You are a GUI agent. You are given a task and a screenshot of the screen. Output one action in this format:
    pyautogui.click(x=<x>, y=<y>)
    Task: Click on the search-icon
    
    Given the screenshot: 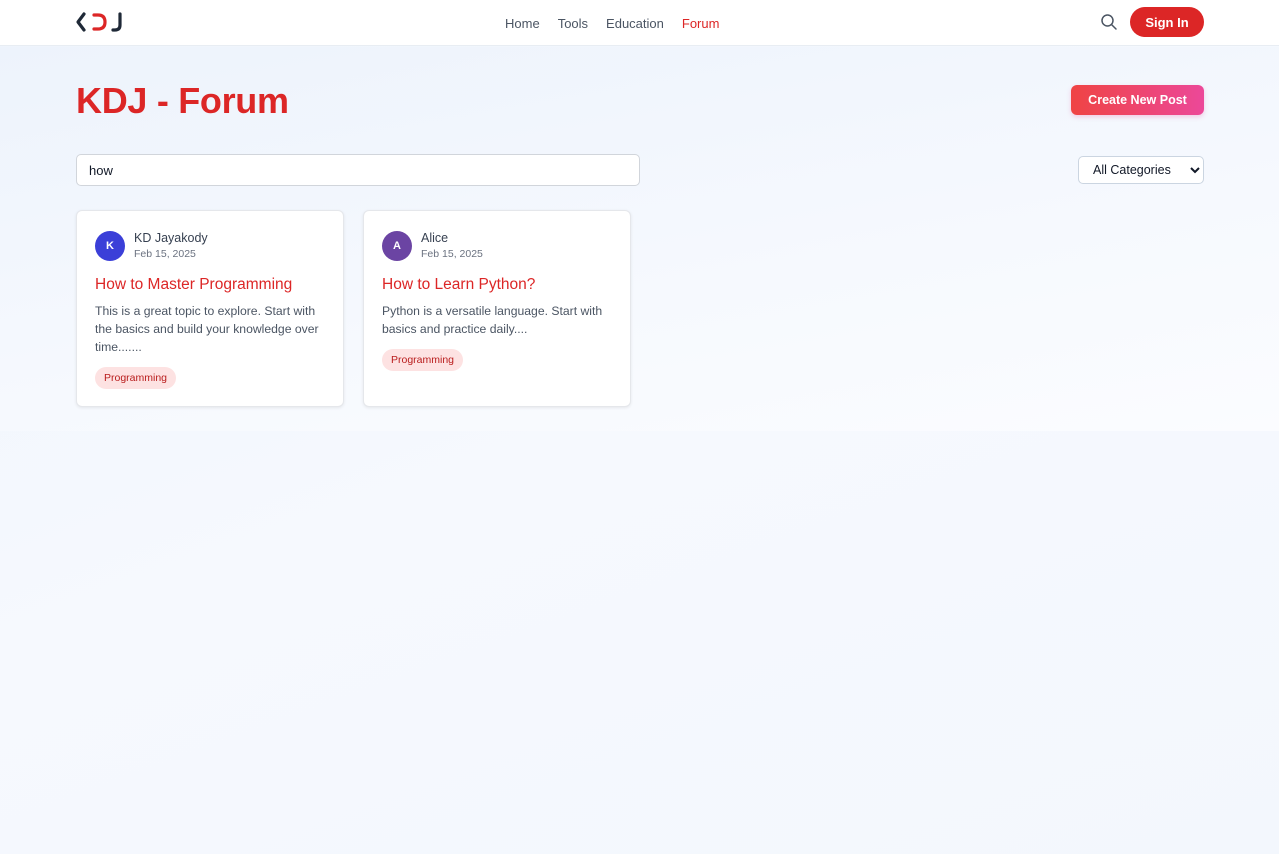 What is the action you would take?
    pyautogui.click(x=1109, y=22)
    